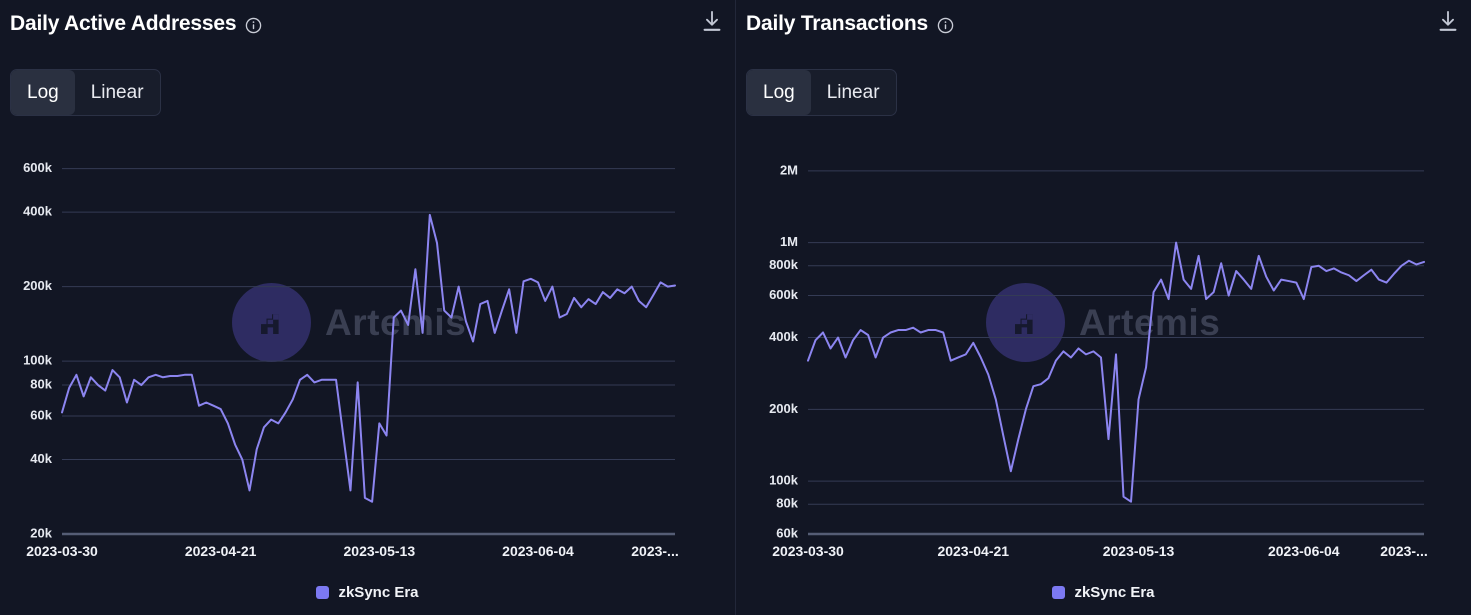  Describe the element at coordinates (837, 23) in the screenshot. I see `page-title: Daily Transactions` at that location.